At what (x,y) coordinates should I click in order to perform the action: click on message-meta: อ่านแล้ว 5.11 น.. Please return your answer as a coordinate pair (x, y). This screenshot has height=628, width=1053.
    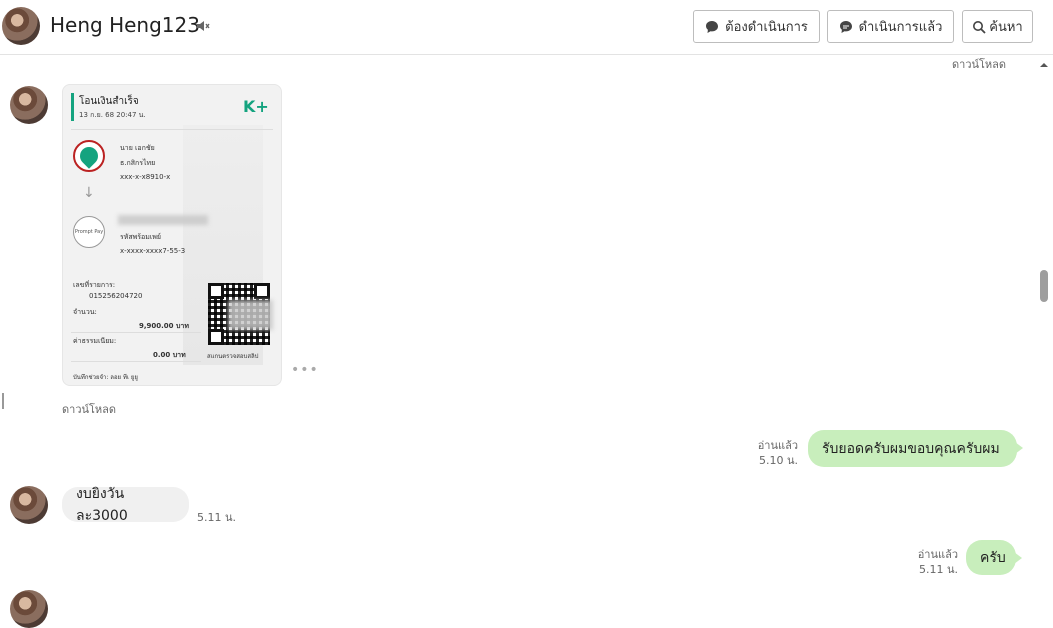
    Looking at the image, I should click on (924, 562).